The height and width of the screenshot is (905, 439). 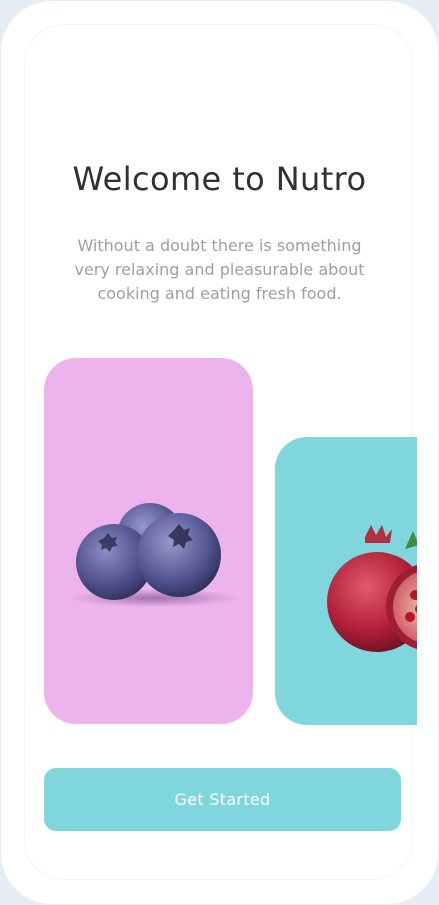 What do you see at coordinates (219, 179) in the screenshot?
I see `page-title: Welcome to Nutro` at bounding box center [219, 179].